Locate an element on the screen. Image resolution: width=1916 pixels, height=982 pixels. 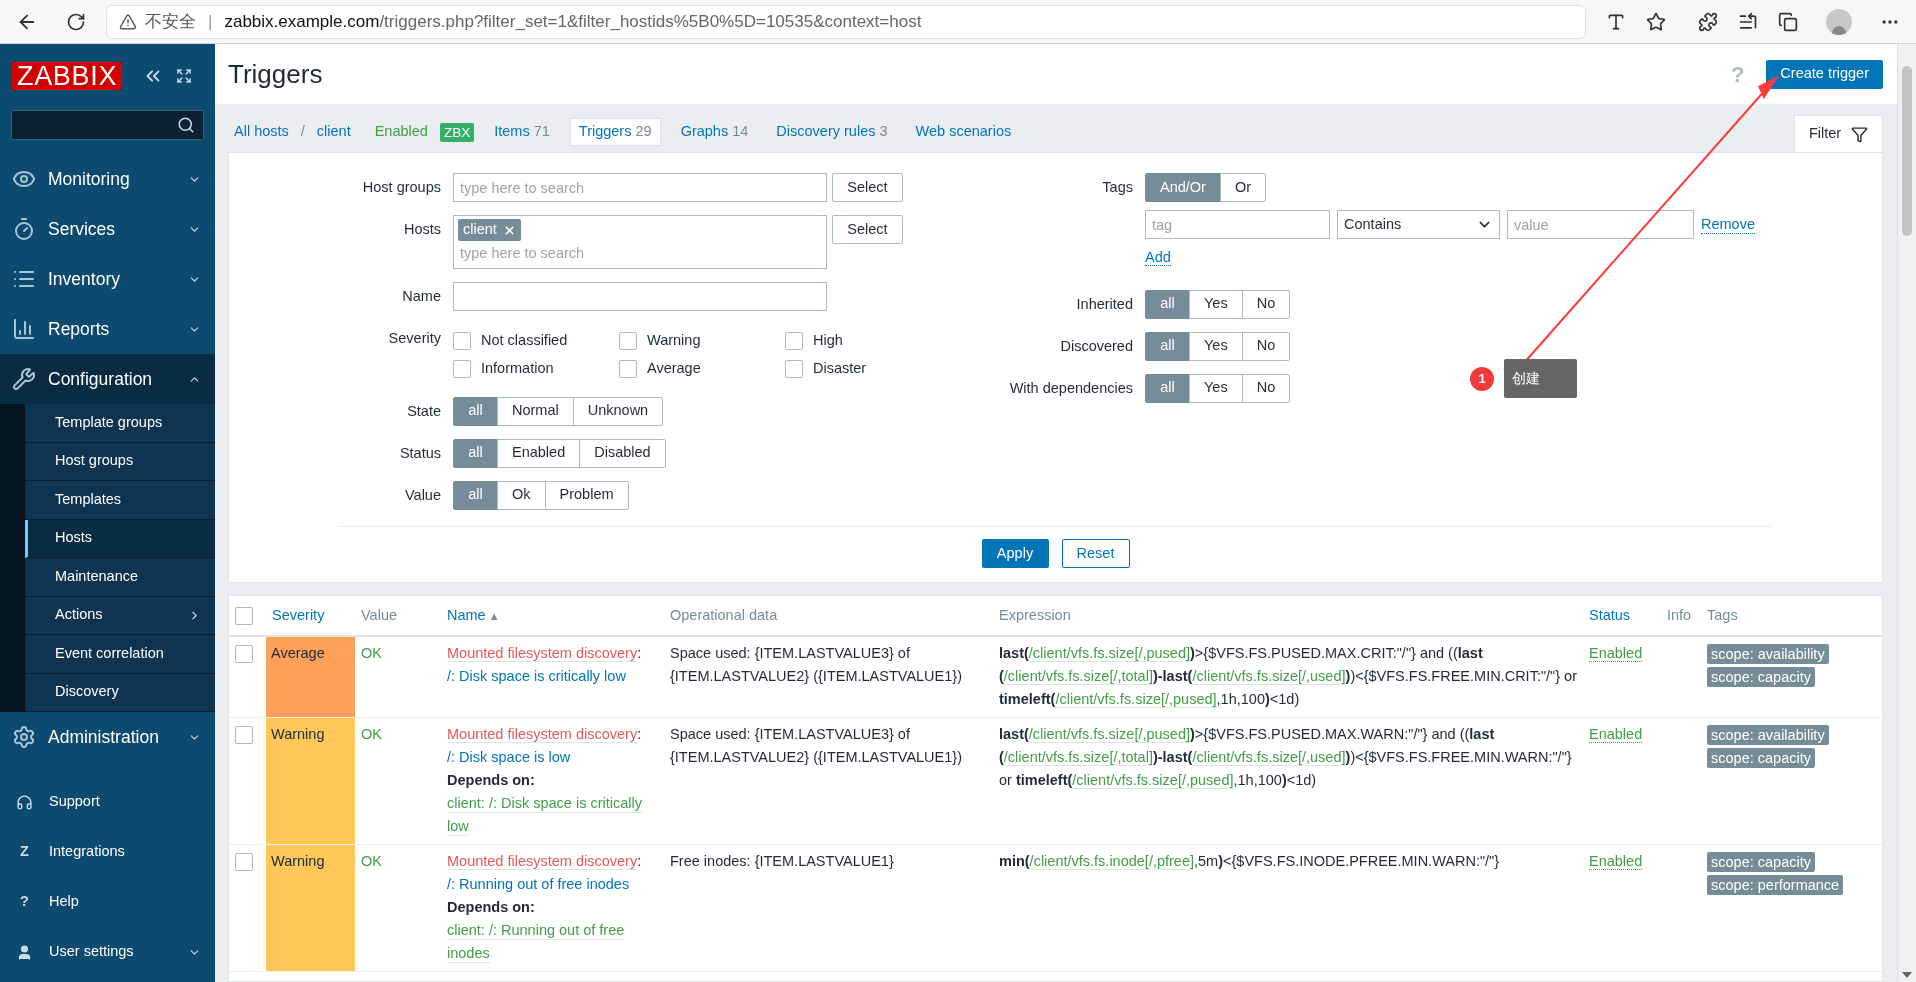
segment-option: Ok is located at coordinates (521, 495).